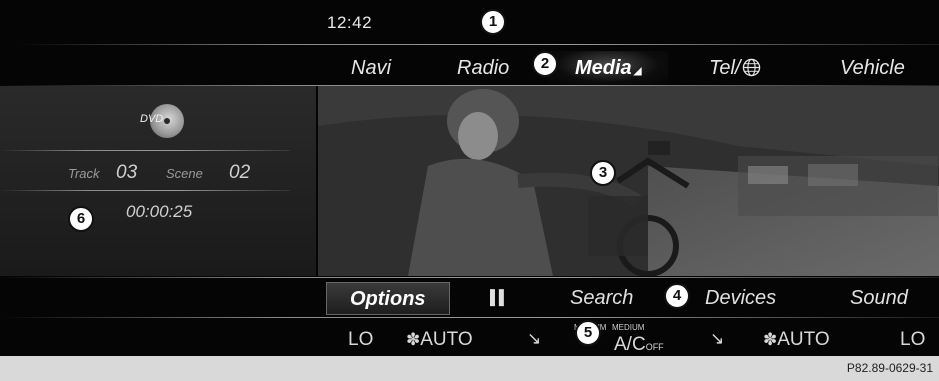 The width and height of the screenshot is (939, 381). I want to click on left-fan-auto: ✽AUTO, so click(439, 340).